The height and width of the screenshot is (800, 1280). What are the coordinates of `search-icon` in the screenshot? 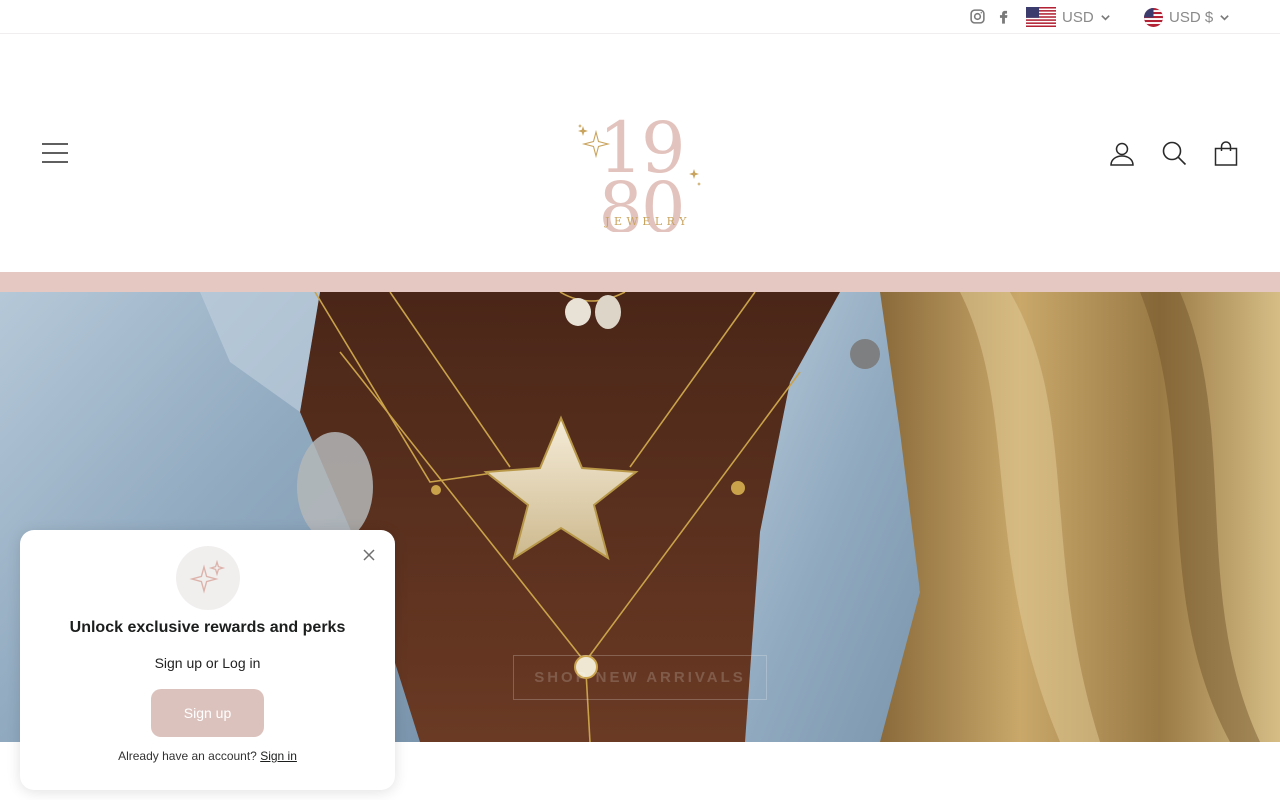 It's located at (1174, 153).